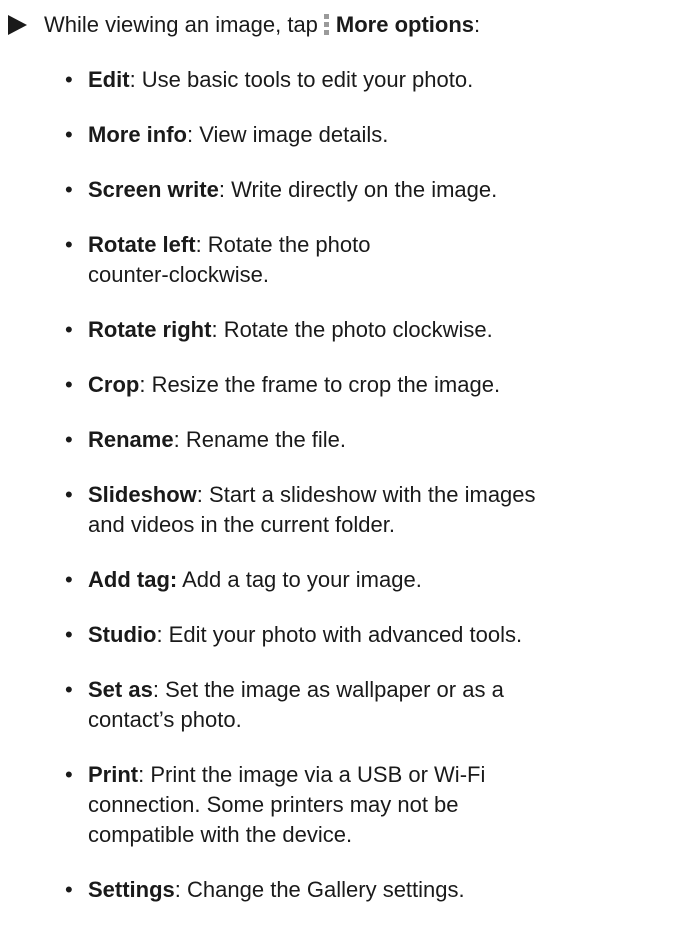  I want to click on more-options-icon, so click(326, 25).